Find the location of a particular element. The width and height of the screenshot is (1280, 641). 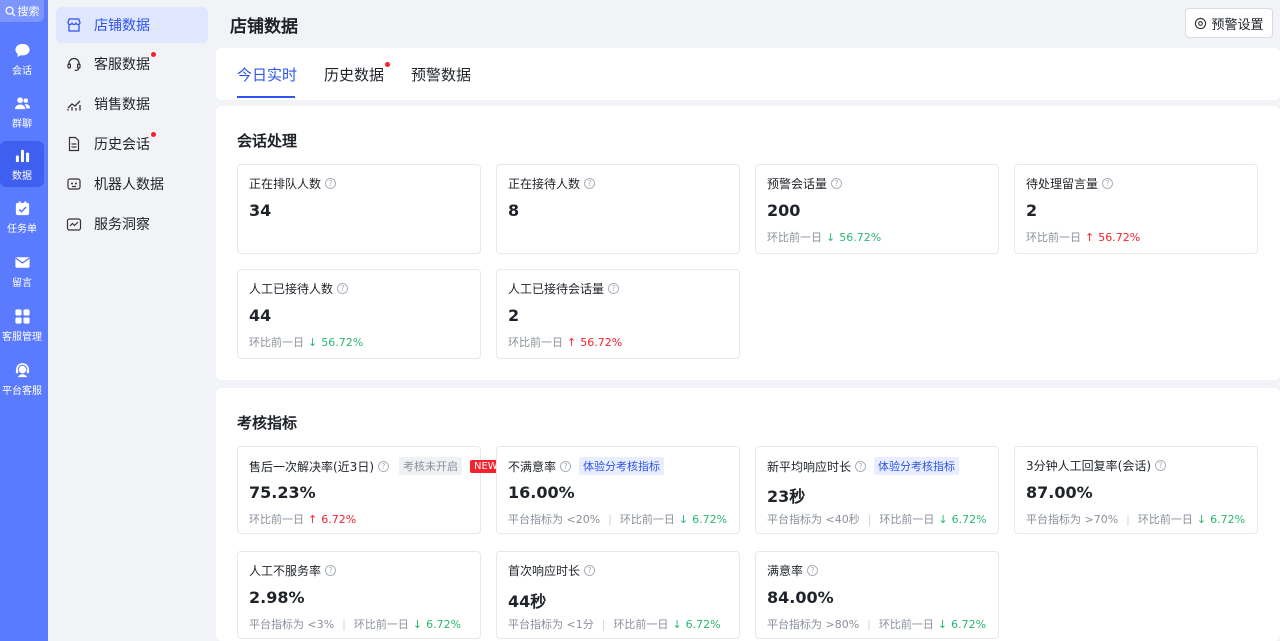

kpi-value: 84.00% is located at coordinates (800, 597).